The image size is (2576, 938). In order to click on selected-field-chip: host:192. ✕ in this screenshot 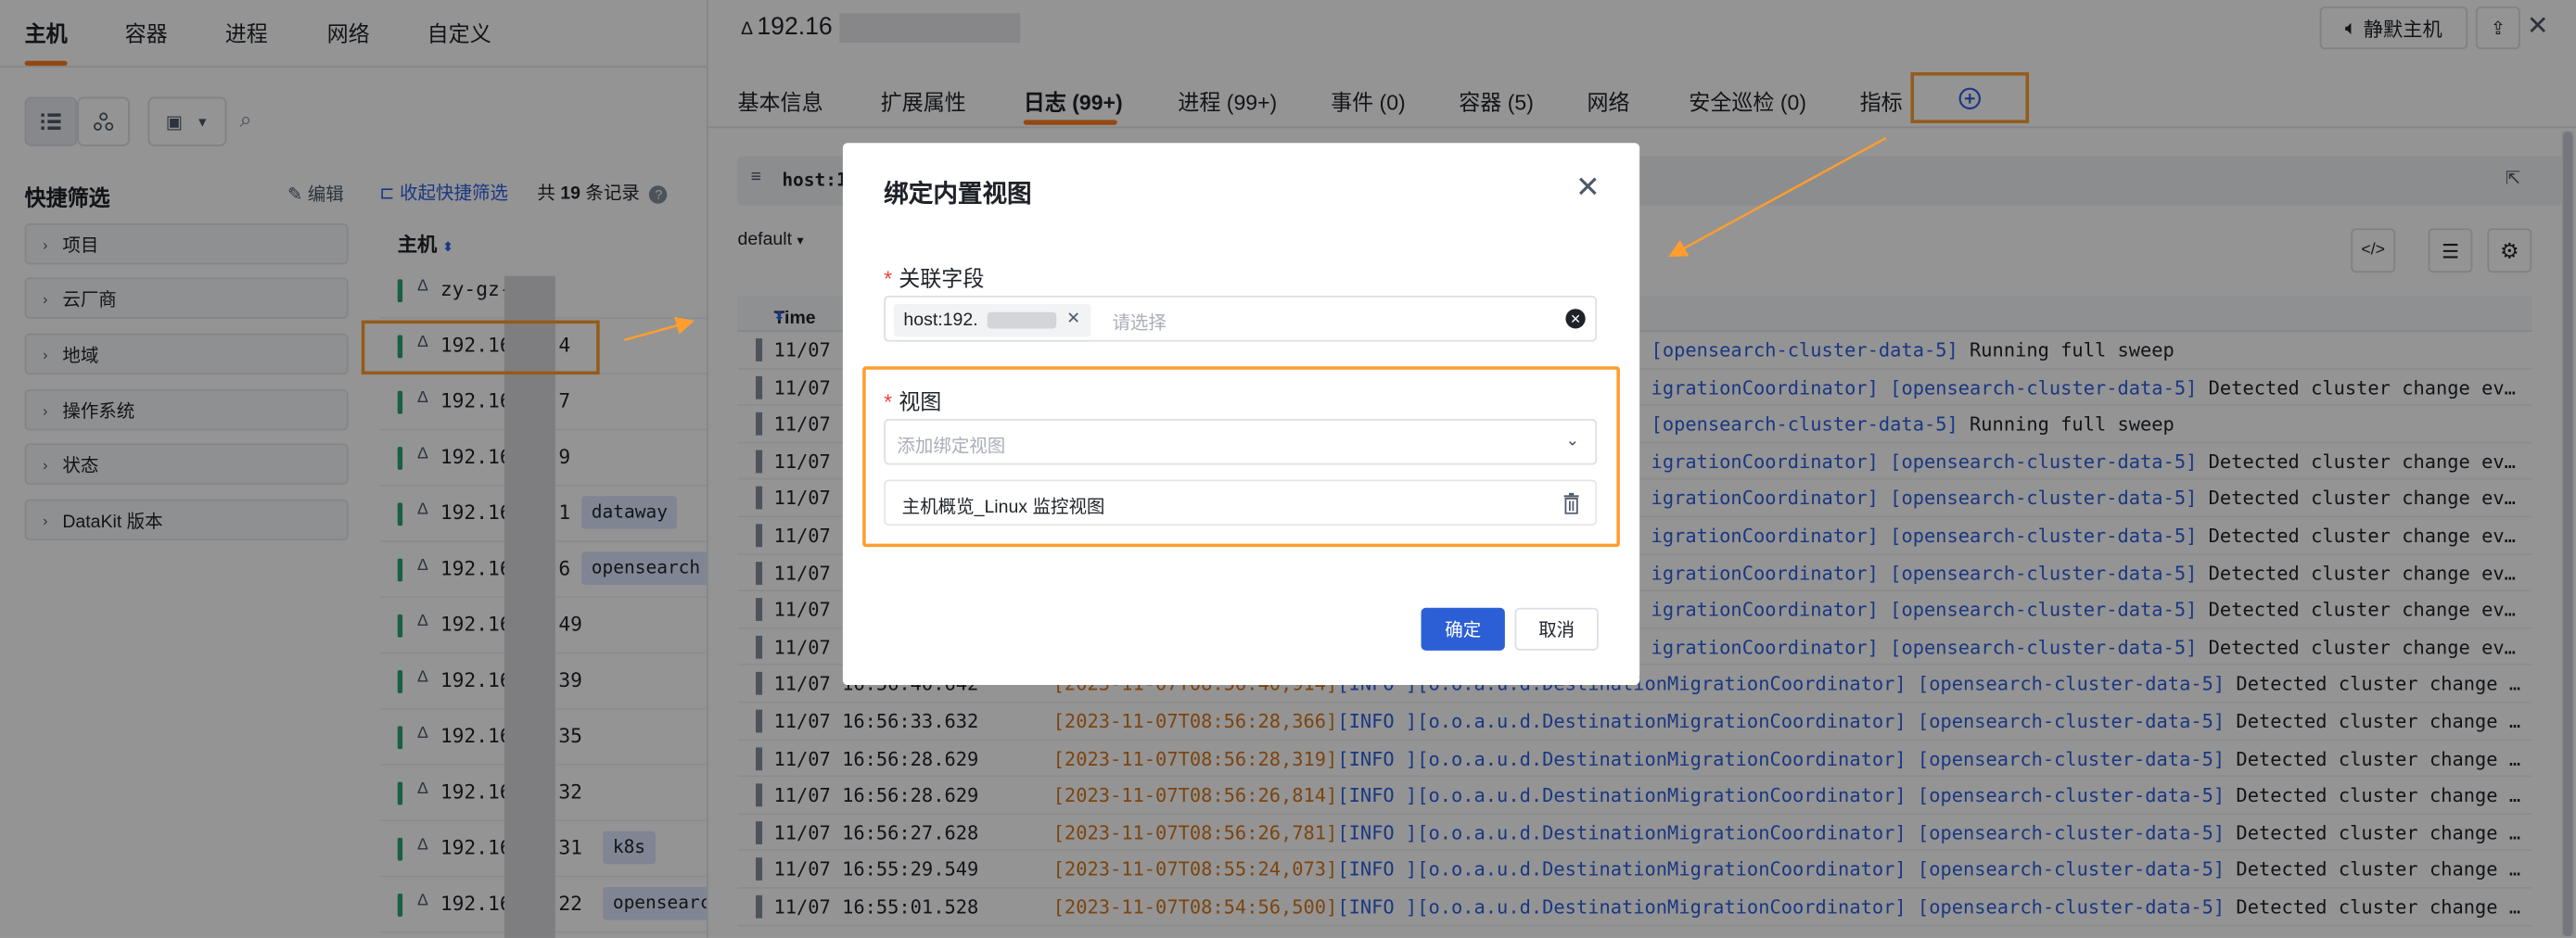, I will do `click(991, 320)`.